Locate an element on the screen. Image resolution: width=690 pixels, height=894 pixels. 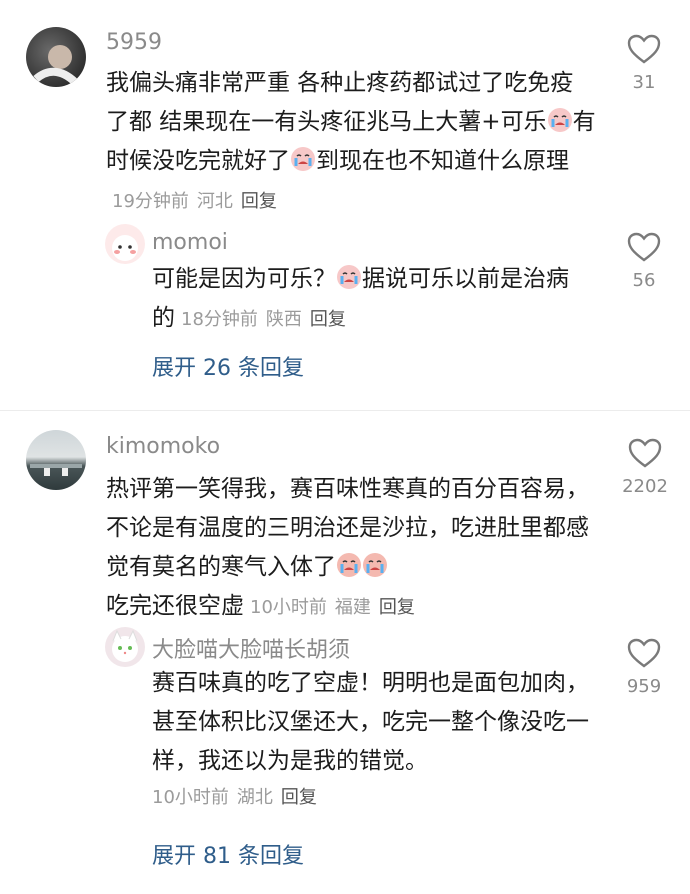
like-count: 2202 is located at coordinates (645, 486).